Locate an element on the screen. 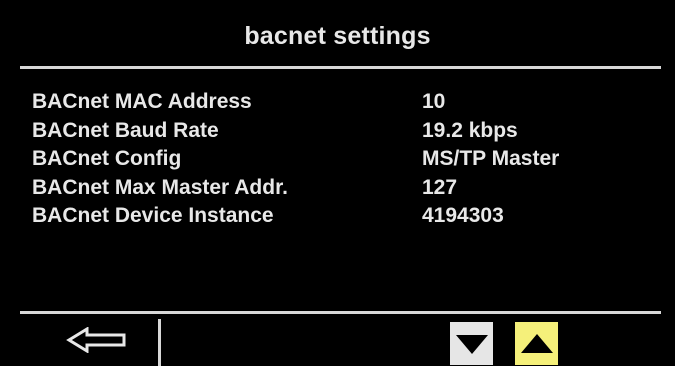 The image size is (675, 366). setting-label: BACnet Max Master Addr. is located at coordinates (160, 187).